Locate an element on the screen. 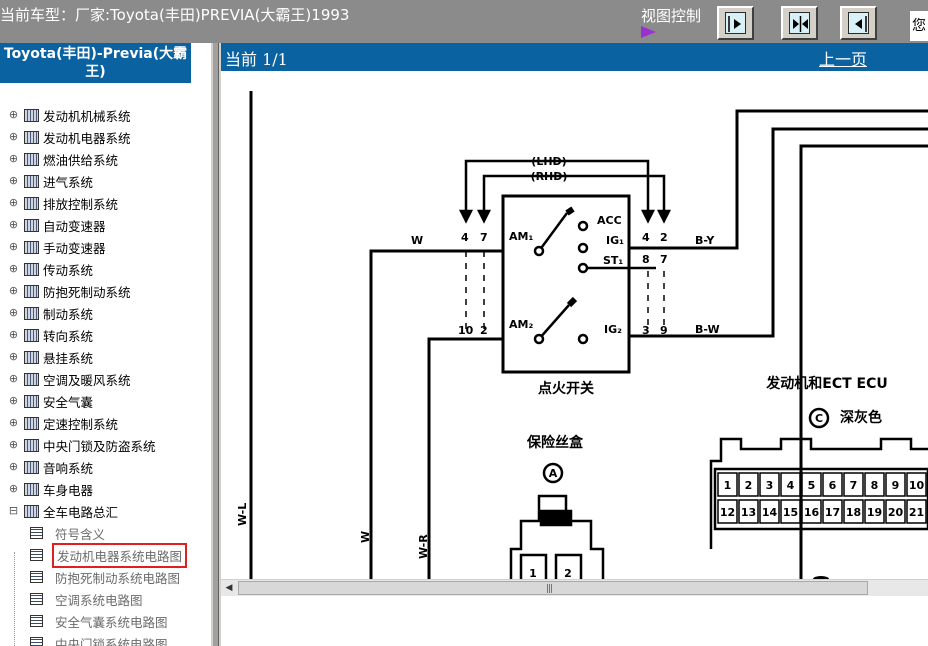 Image resolution: width=928 pixels, height=646 pixels. tree-child-item: 安全气囊系统电路图 is located at coordinates (99, 621).